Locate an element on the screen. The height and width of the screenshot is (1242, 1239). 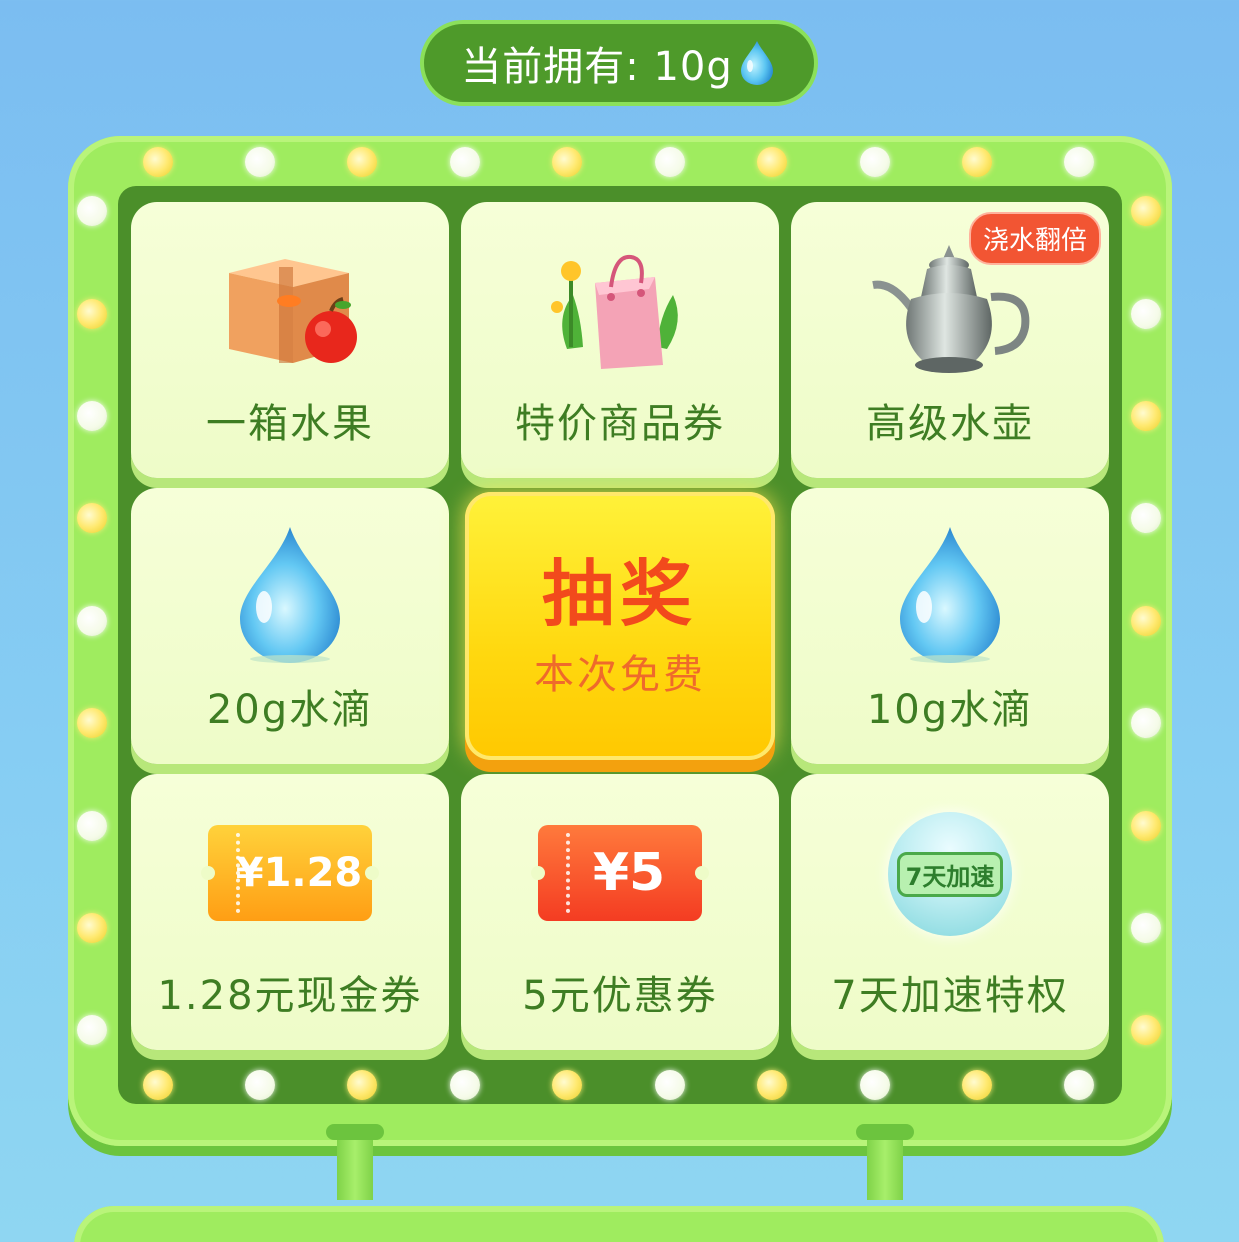
prize-tile-fruit-box: 一箱水果 is located at coordinates (290, 340).